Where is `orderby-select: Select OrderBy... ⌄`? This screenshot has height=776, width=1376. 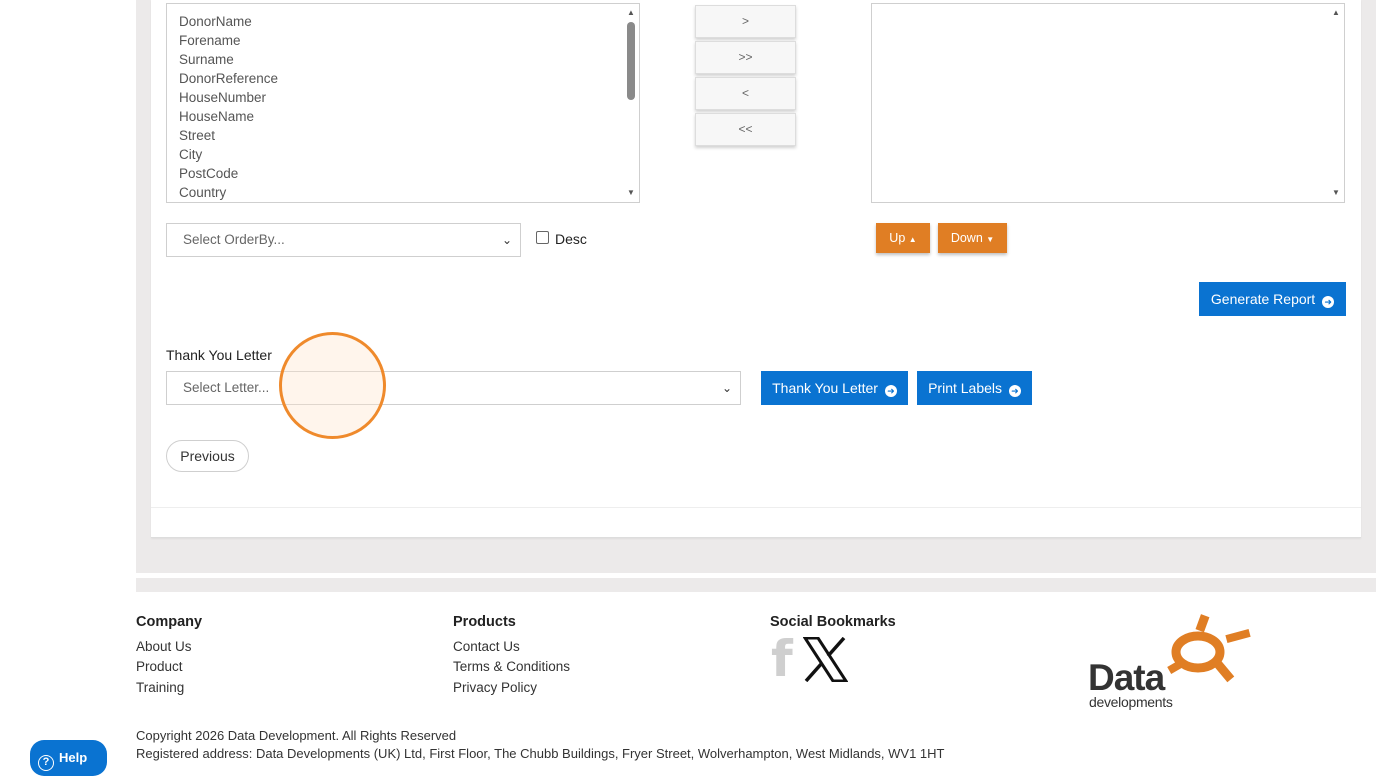 orderby-select: Select OrderBy... ⌄ is located at coordinates (343, 240).